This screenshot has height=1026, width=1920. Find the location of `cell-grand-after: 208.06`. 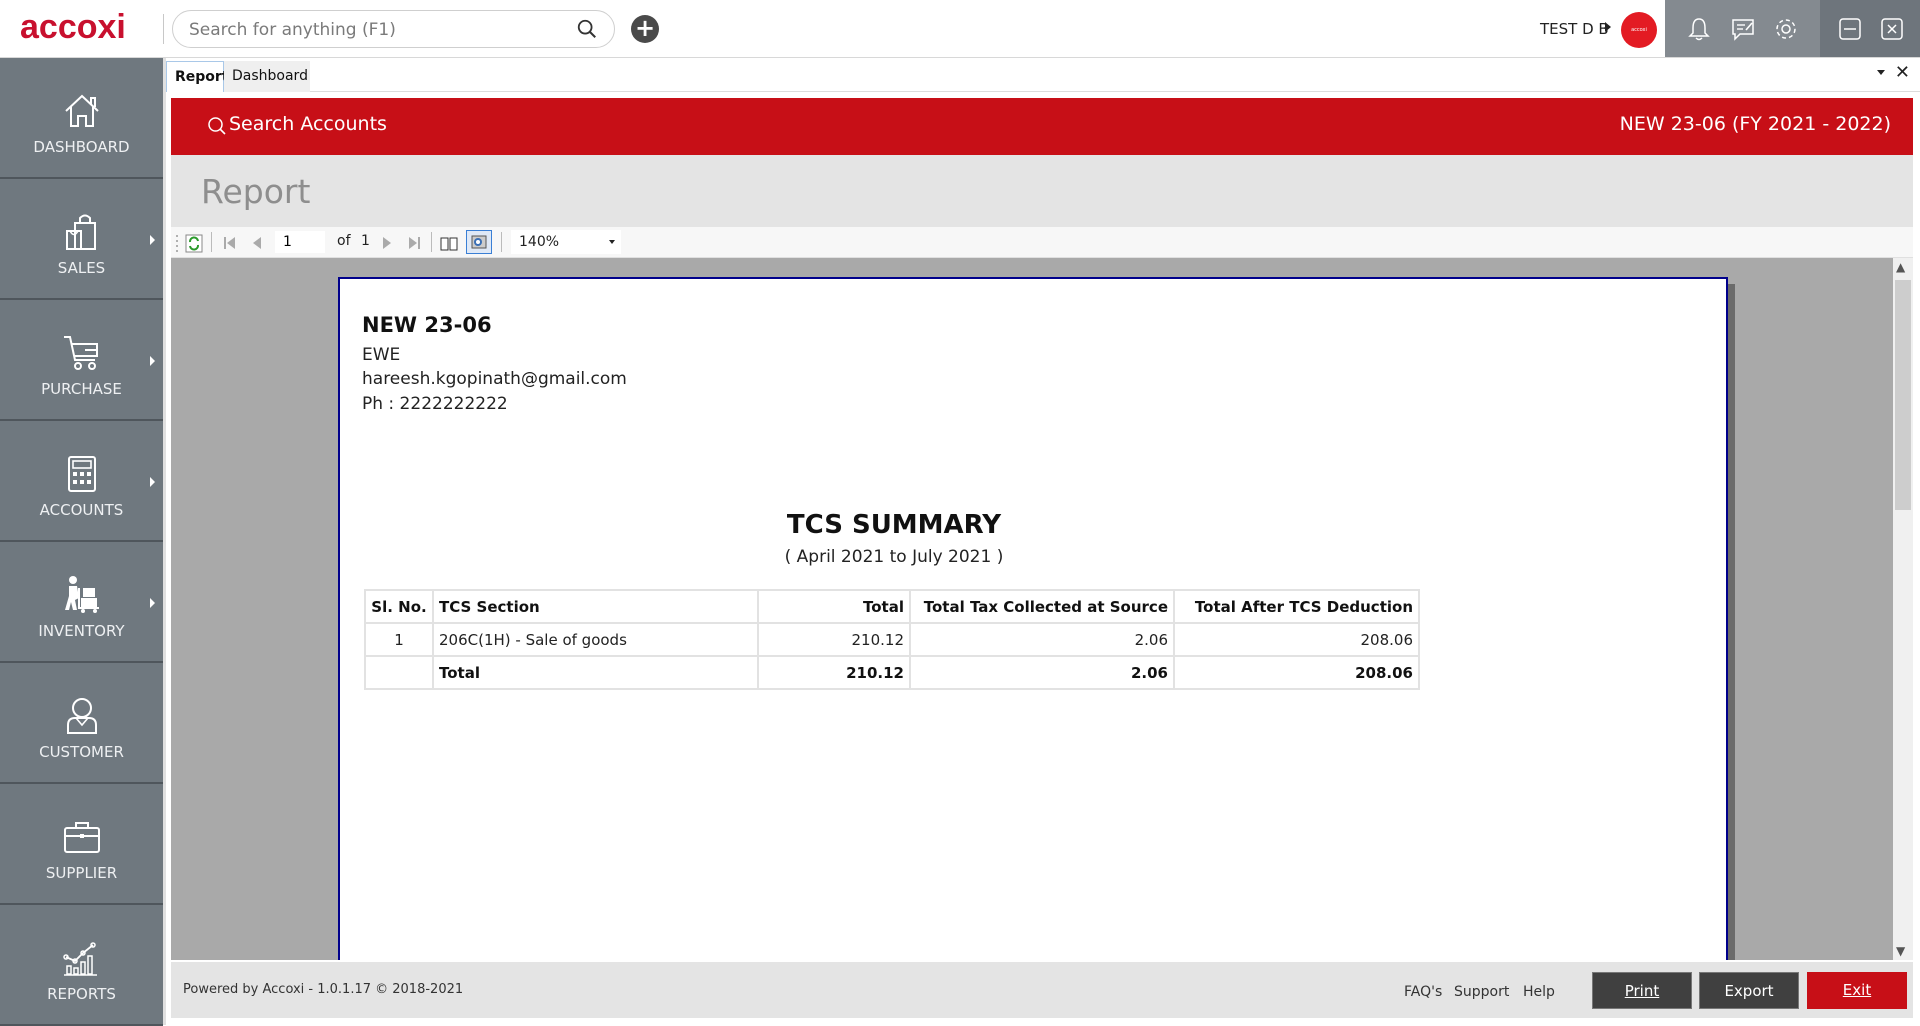

cell-grand-after: 208.06 is located at coordinates (1296, 672).